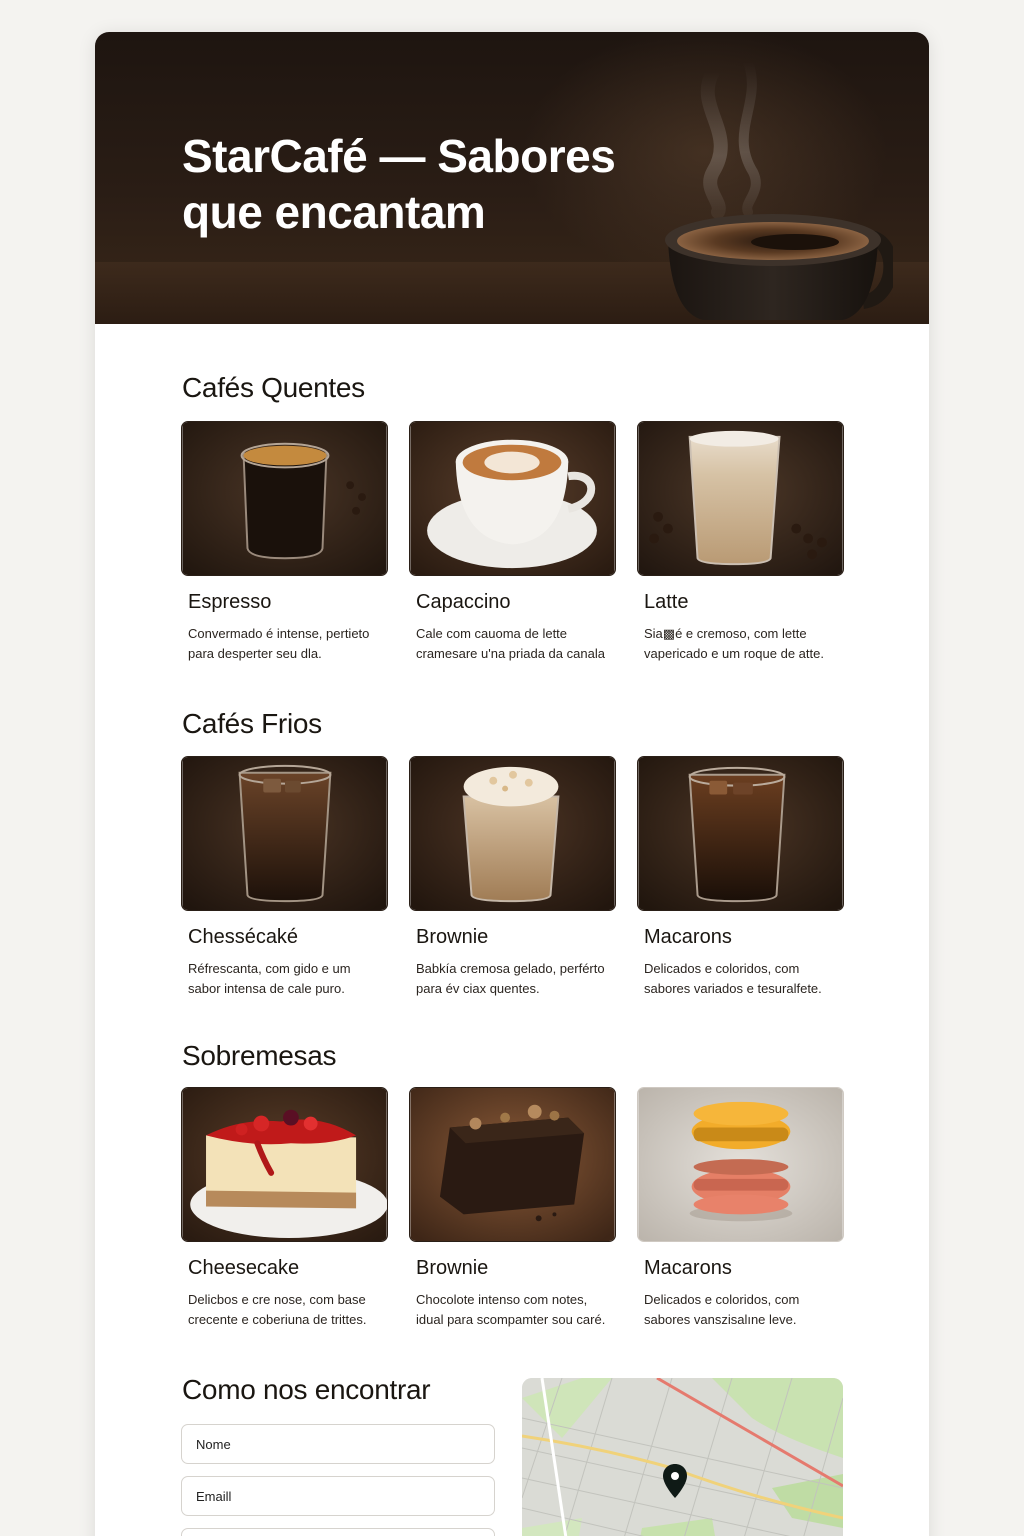 The image size is (1024, 1536). What do you see at coordinates (252, 723) in the screenshot?
I see `section-title-cold-coffees: Cafés Frios` at bounding box center [252, 723].